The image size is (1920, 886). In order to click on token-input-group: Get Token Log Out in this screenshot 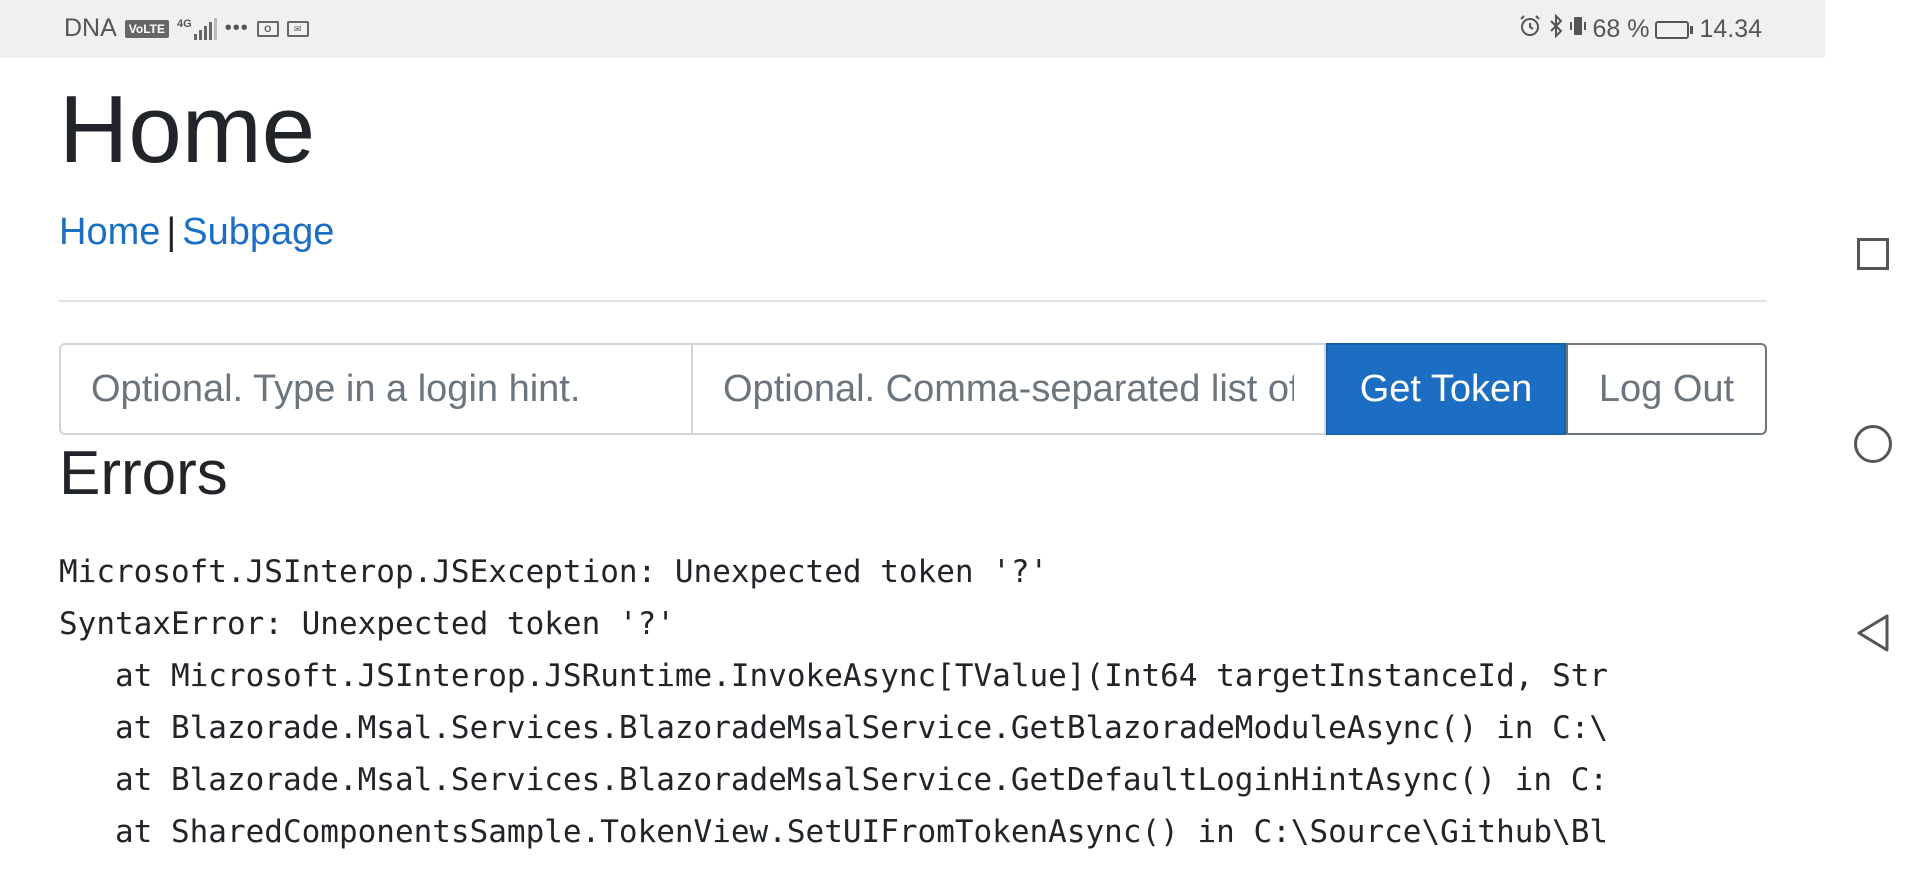, I will do `click(913, 389)`.